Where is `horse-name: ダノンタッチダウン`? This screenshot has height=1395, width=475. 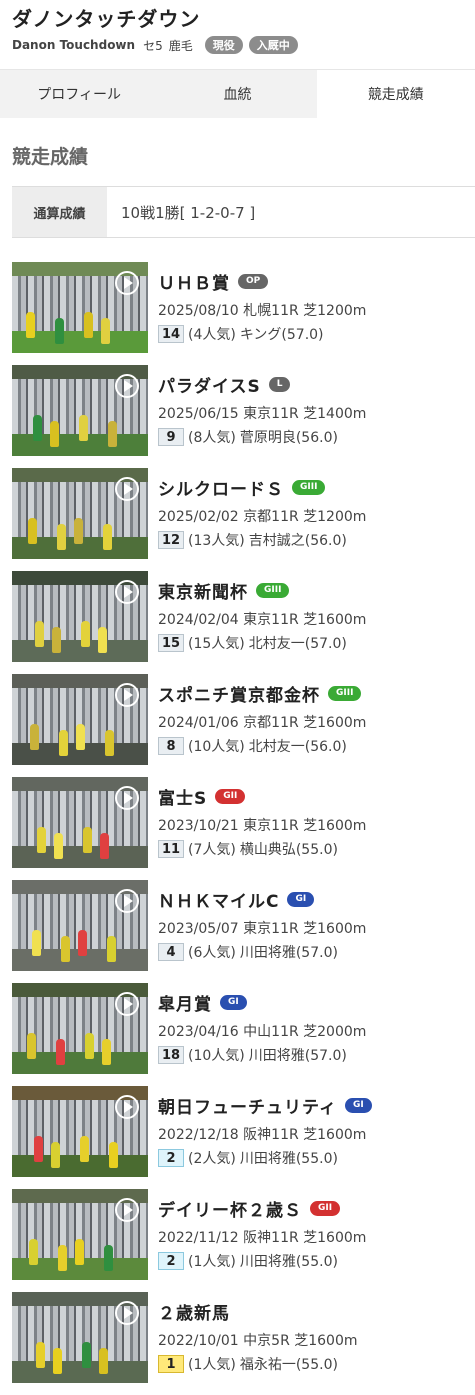
horse-name: ダノンタッチダウン is located at coordinates (106, 19).